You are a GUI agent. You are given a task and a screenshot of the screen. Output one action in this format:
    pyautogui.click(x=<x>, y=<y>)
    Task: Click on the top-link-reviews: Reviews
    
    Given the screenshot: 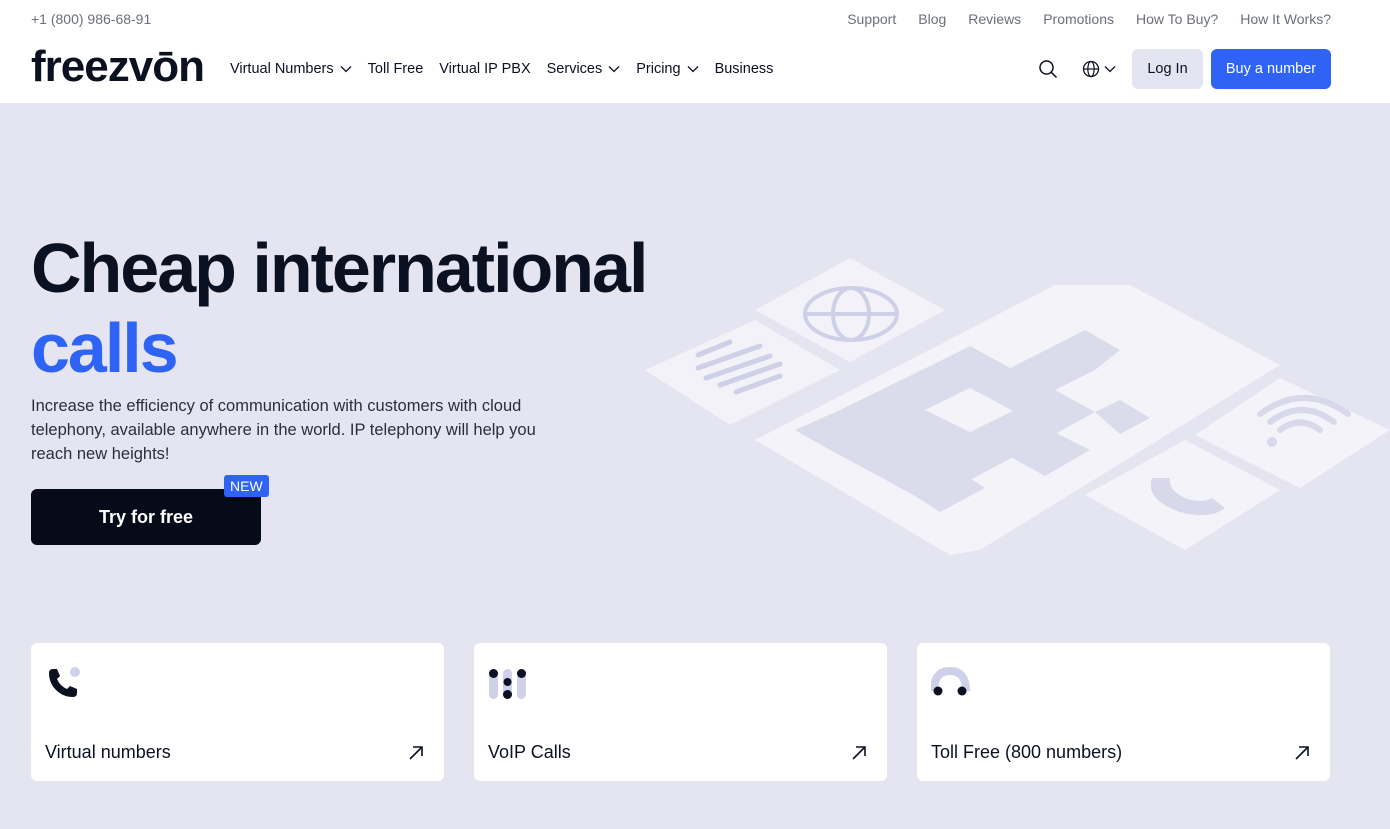 What is the action you would take?
    pyautogui.click(x=994, y=19)
    